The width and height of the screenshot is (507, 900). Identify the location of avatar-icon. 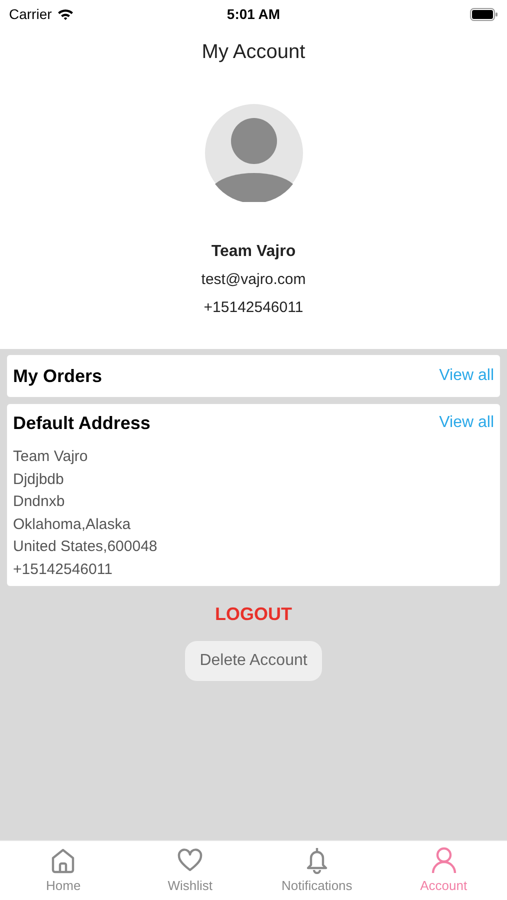
(253, 153).